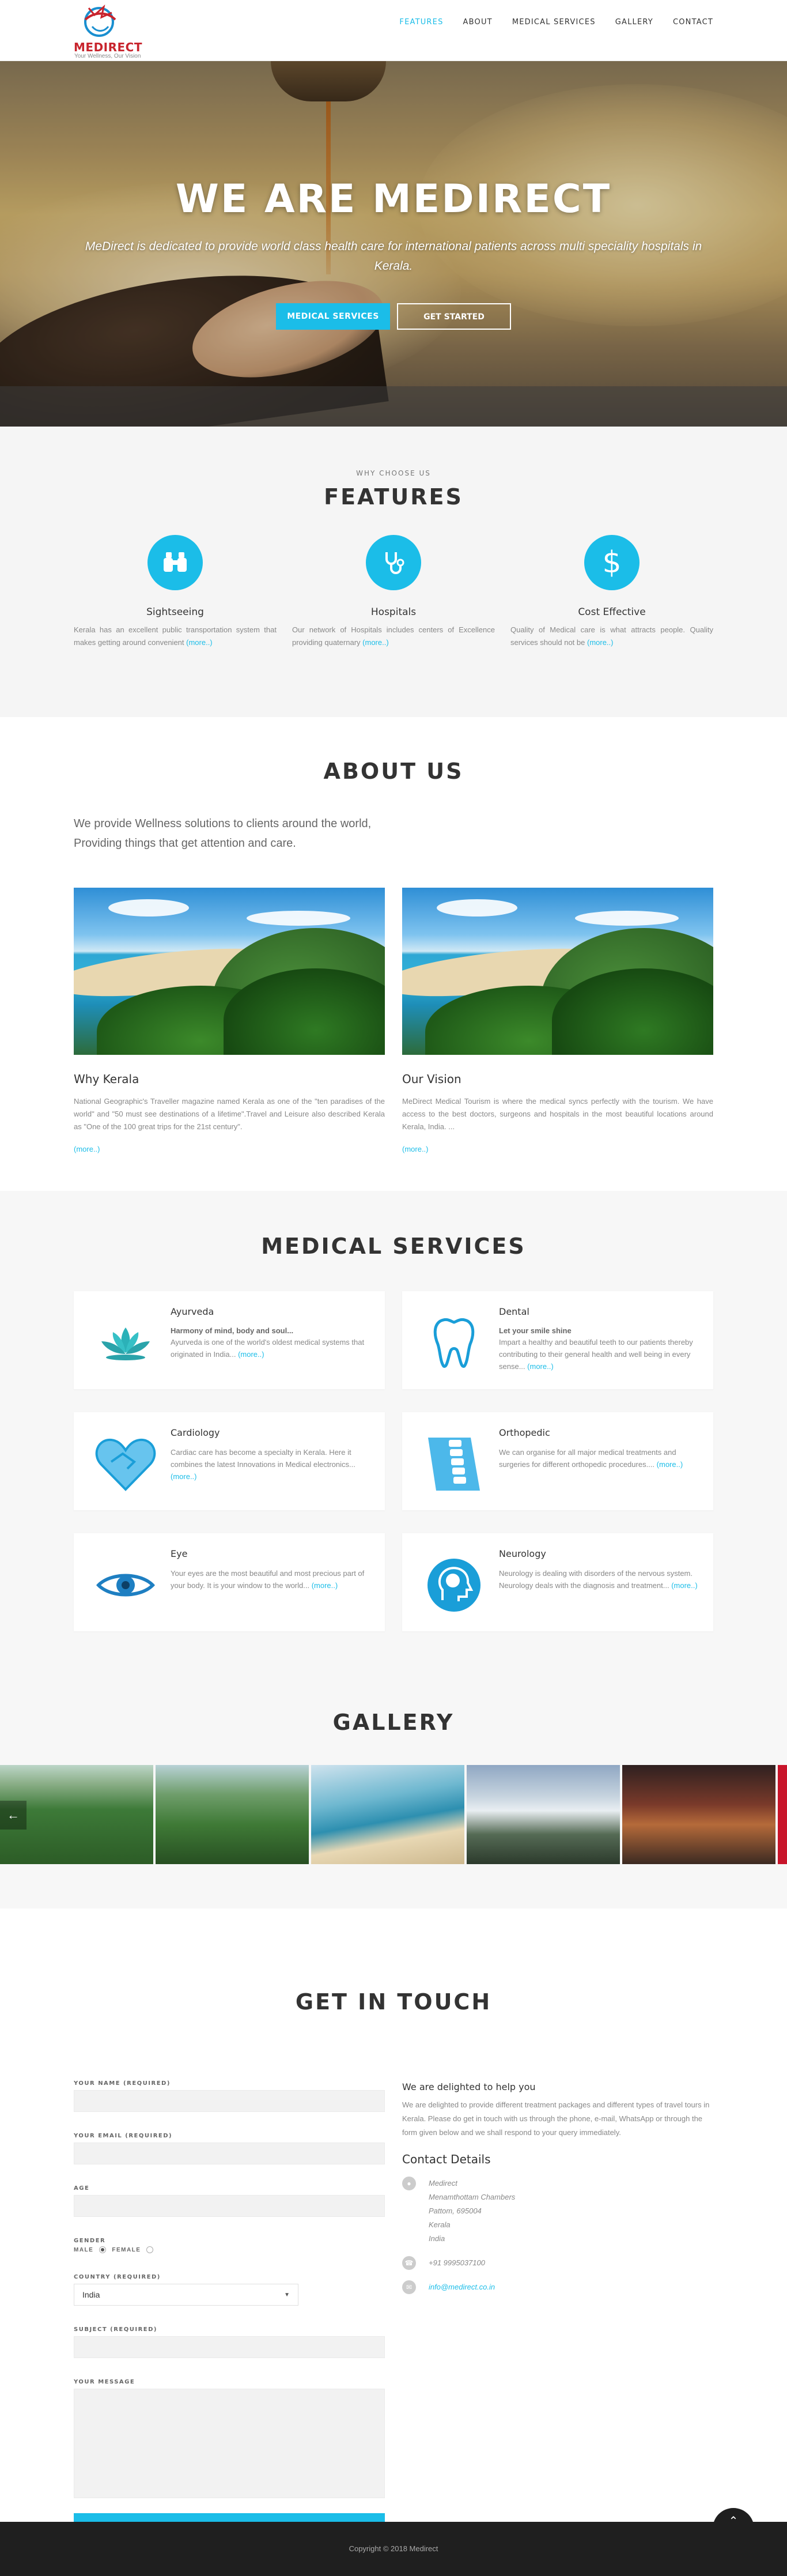 The image size is (787, 2576). What do you see at coordinates (454, 1343) in the screenshot?
I see `tooth-icon` at bounding box center [454, 1343].